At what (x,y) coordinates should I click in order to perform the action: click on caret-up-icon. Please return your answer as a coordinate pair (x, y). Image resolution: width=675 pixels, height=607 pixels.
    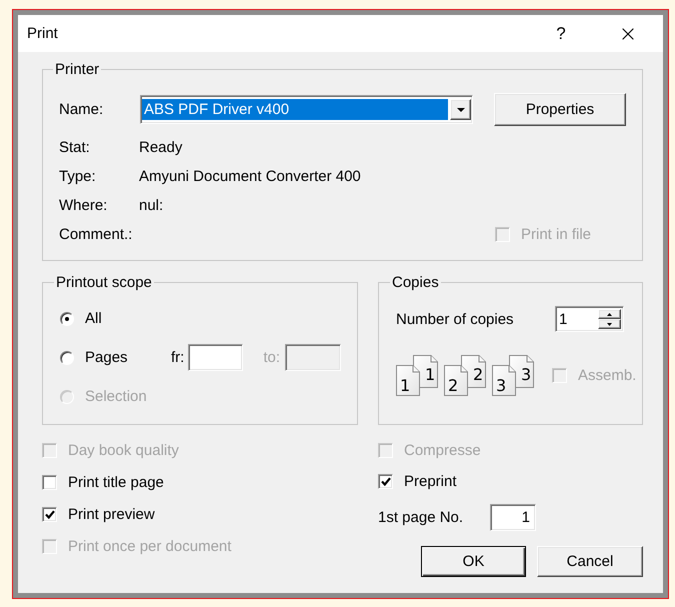
    Looking at the image, I should click on (609, 314).